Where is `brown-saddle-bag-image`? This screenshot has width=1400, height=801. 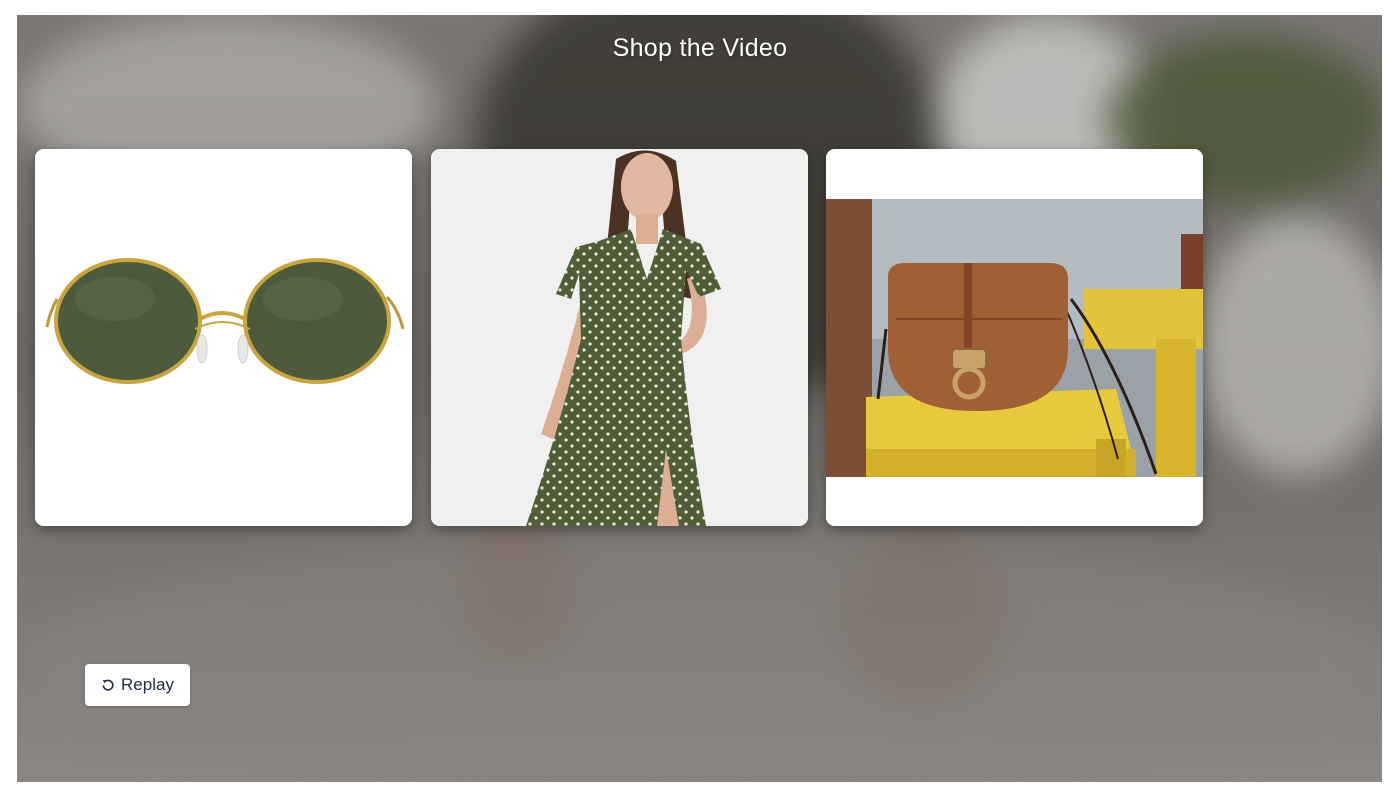
brown-saddle-bag-image is located at coordinates (1014, 337).